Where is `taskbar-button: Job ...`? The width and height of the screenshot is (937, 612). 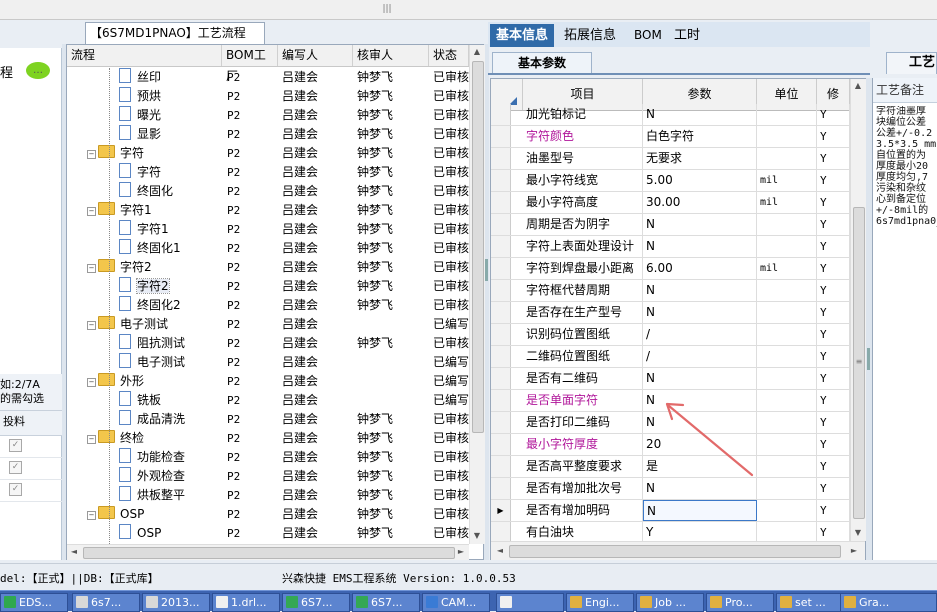
taskbar-button: Job ... is located at coordinates (670, 602).